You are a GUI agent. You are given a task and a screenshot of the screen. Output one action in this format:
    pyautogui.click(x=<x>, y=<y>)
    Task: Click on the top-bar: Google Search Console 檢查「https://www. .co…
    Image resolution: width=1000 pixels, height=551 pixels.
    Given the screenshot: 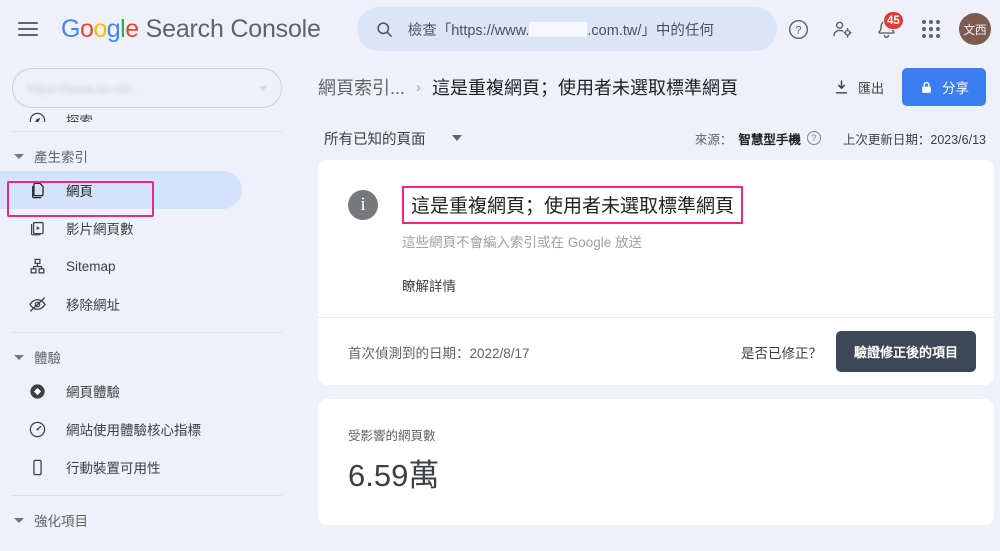 What is the action you would take?
    pyautogui.click(x=500, y=29)
    